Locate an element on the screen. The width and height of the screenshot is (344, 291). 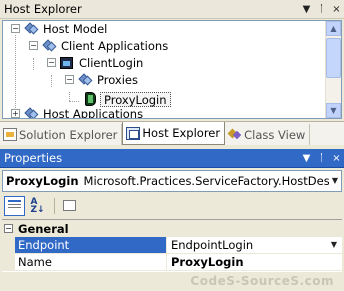
host-model-icon is located at coordinates (31, 29).